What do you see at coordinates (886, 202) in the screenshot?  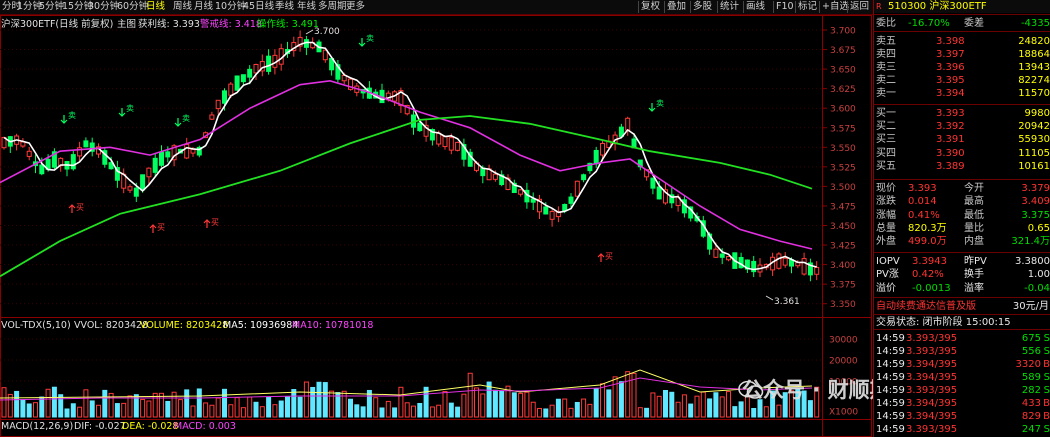 I see `stat-label: 涨跌` at bounding box center [886, 202].